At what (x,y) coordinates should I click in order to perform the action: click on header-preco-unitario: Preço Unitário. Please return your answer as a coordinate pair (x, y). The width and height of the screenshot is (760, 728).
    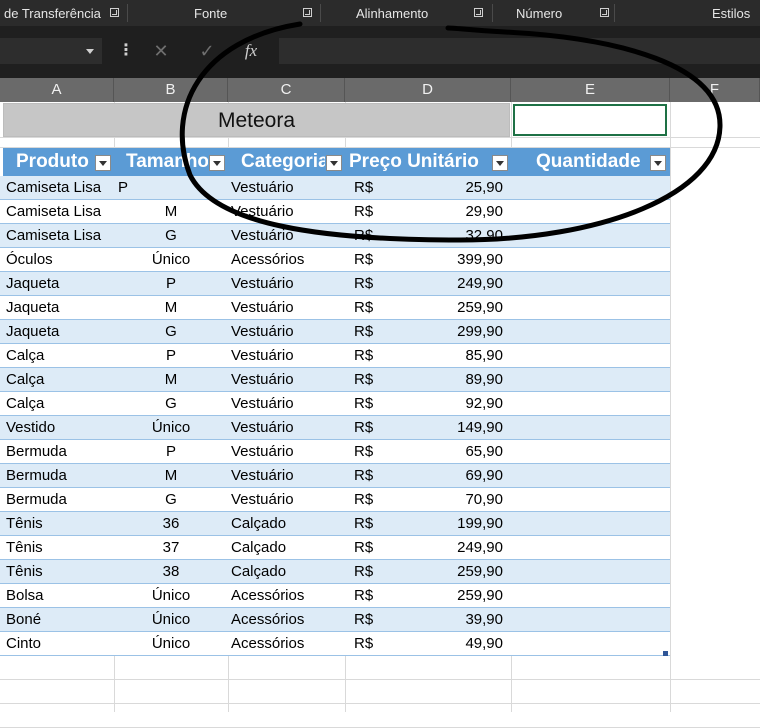
    Looking at the image, I should click on (420, 162).